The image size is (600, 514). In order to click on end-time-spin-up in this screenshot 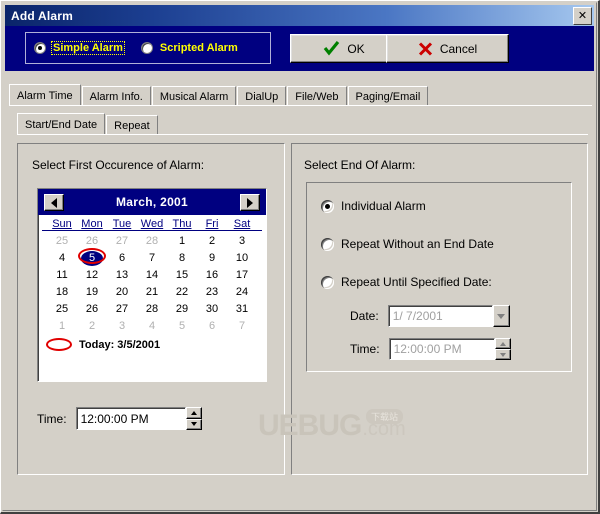, I will do `click(502, 343)`.